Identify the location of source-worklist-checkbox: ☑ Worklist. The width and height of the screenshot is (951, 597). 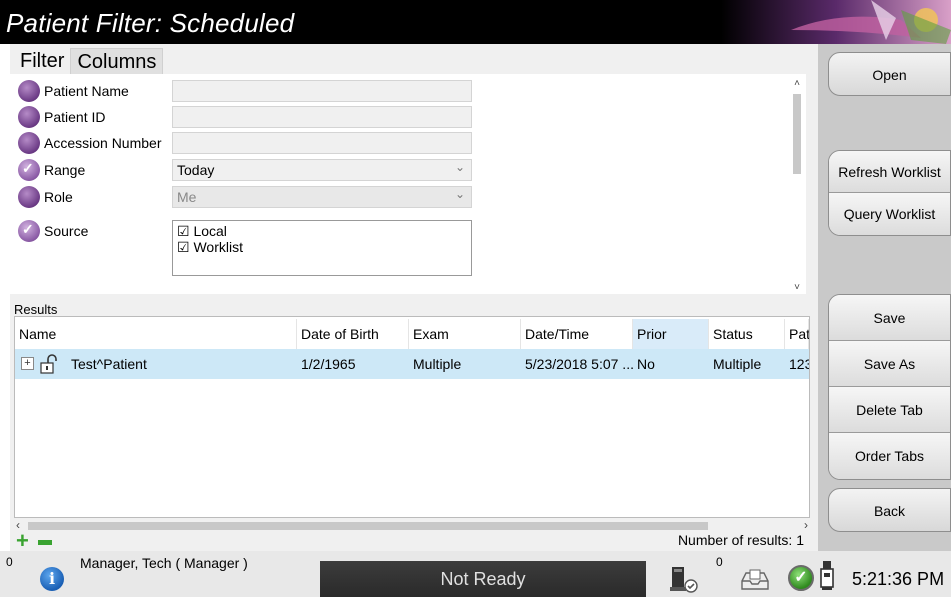
(322, 247).